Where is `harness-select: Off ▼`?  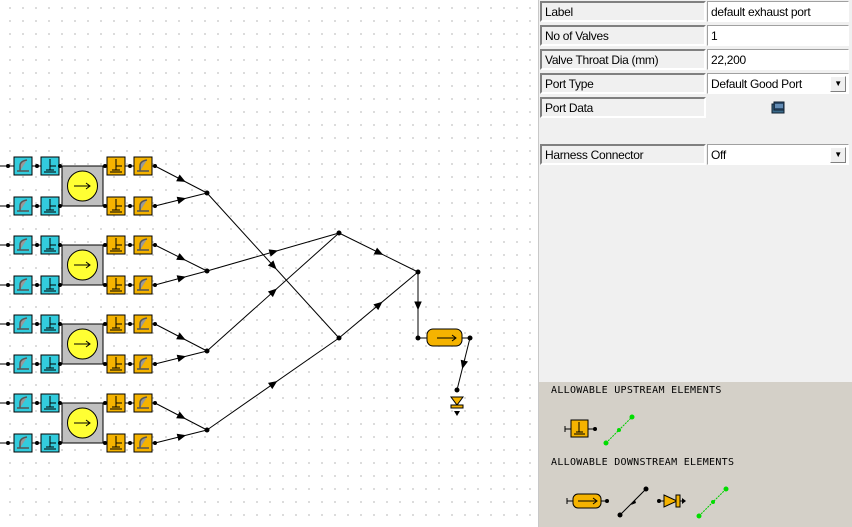 harness-select: Off ▼ is located at coordinates (778, 154).